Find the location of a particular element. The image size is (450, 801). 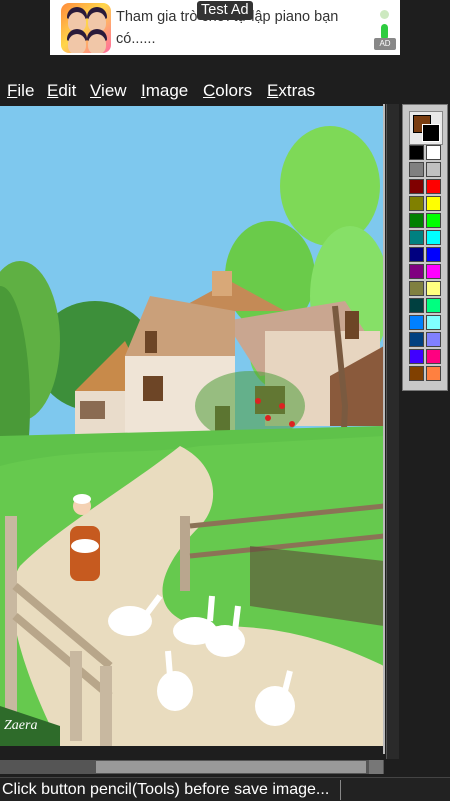

menu-colors: Colors is located at coordinates (227, 91).